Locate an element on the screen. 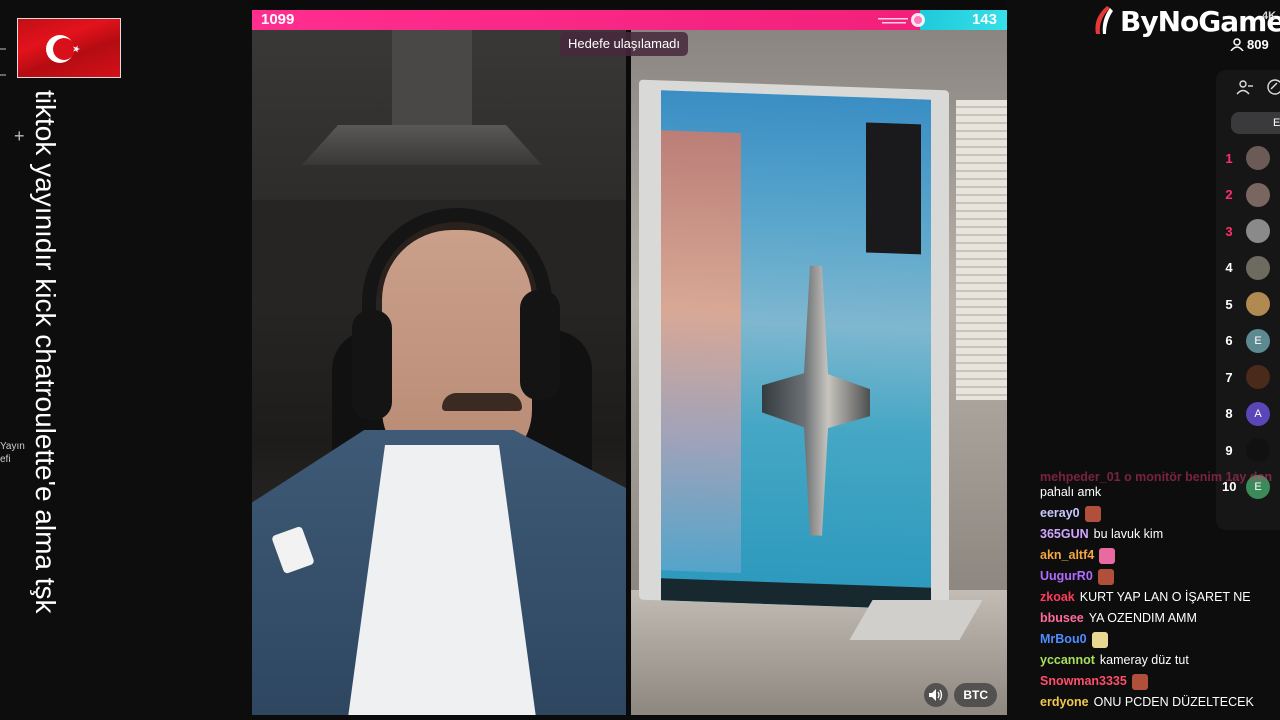 This screenshot has height=720, width=1280. people-icon is located at coordinates (1245, 87).